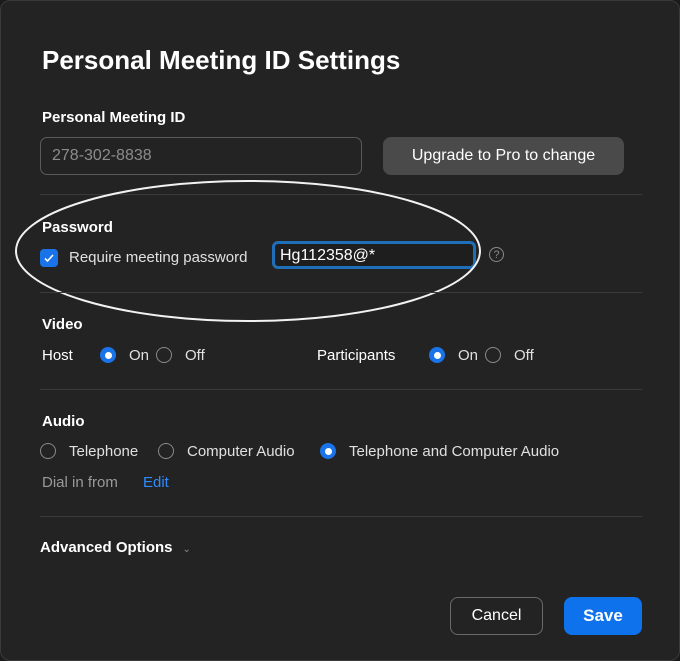  Describe the element at coordinates (241, 451) in the screenshot. I see `audio-computer-label: Computer Audio` at that location.